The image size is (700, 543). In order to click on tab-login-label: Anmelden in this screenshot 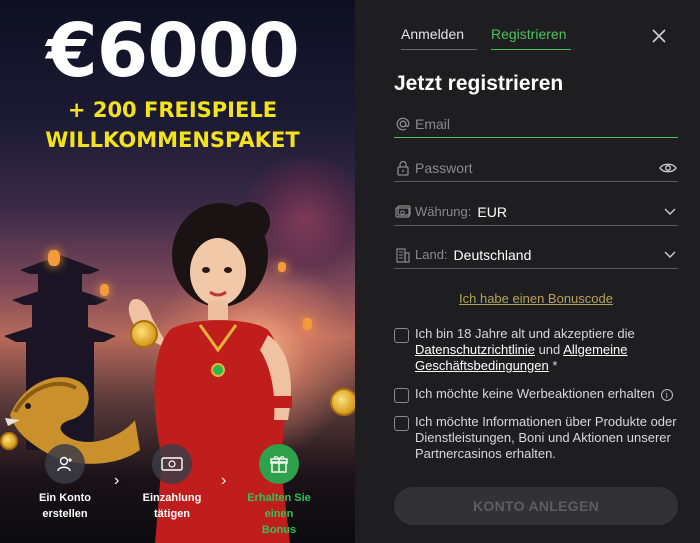, I will do `click(433, 34)`.